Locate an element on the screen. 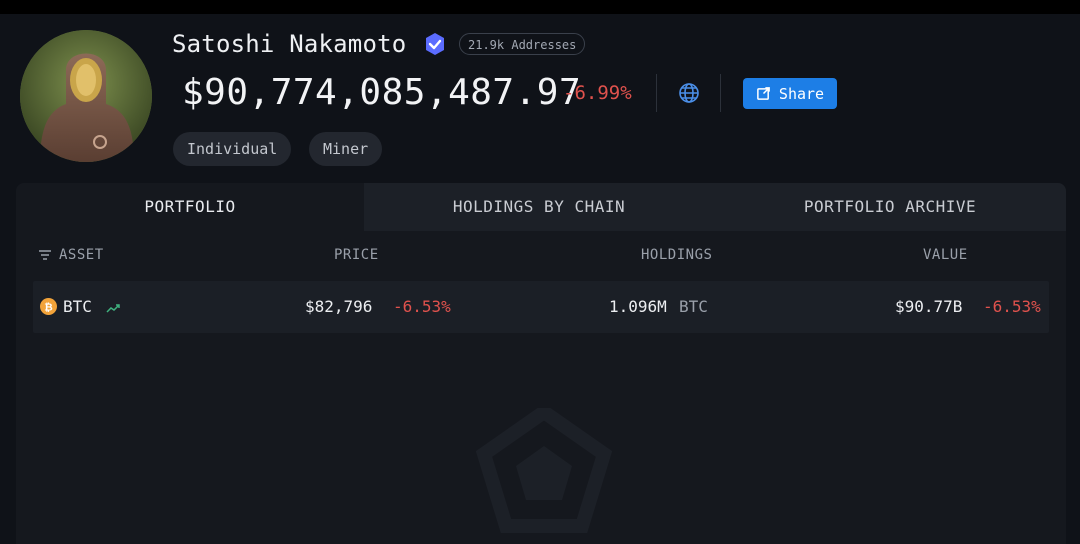 This screenshot has width=1080, height=544. holdings-unit: BTC is located at coordinates (693, 306).